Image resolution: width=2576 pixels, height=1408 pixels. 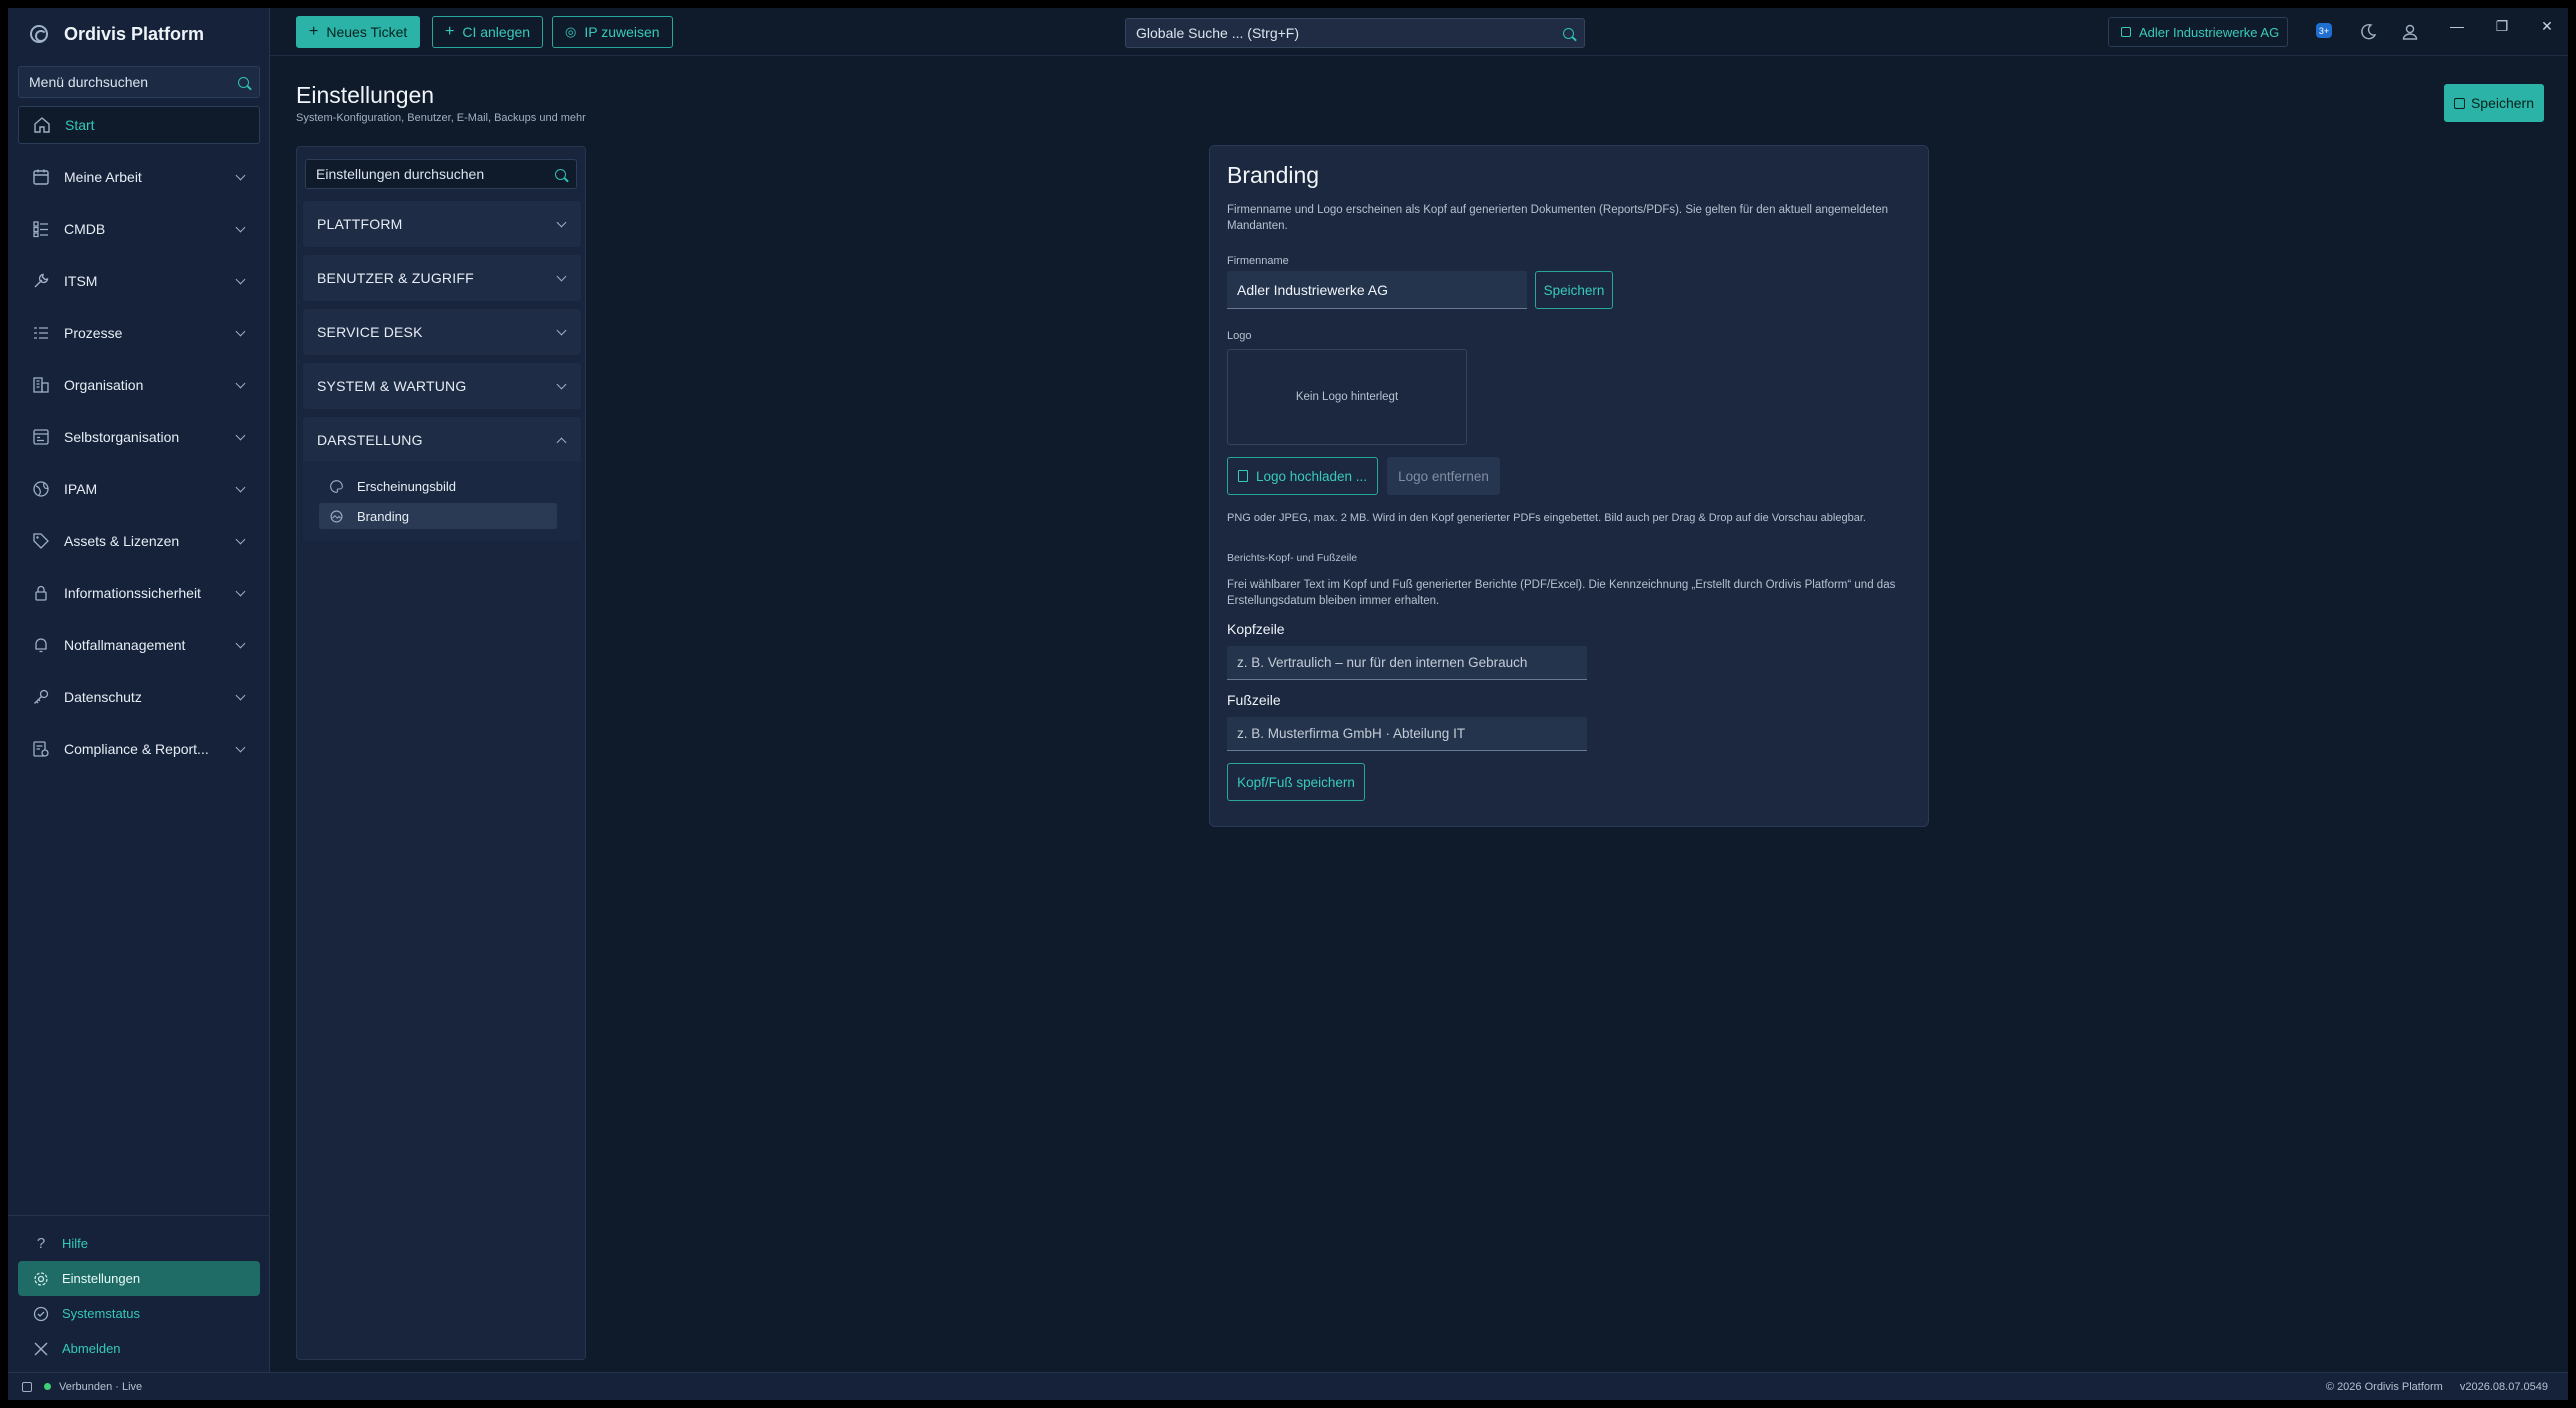 I want to click on global-search, so click(x=1355, y=33).